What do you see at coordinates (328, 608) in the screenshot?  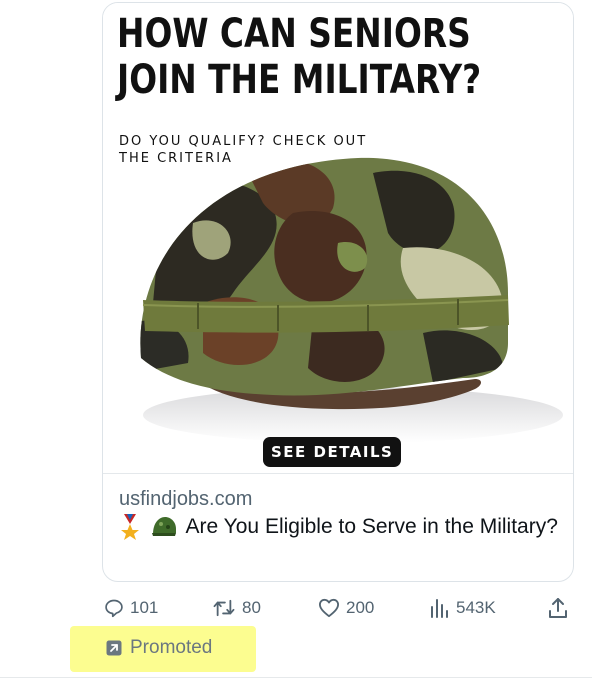 I see `heart-icon` at bounding box center [328, 608].